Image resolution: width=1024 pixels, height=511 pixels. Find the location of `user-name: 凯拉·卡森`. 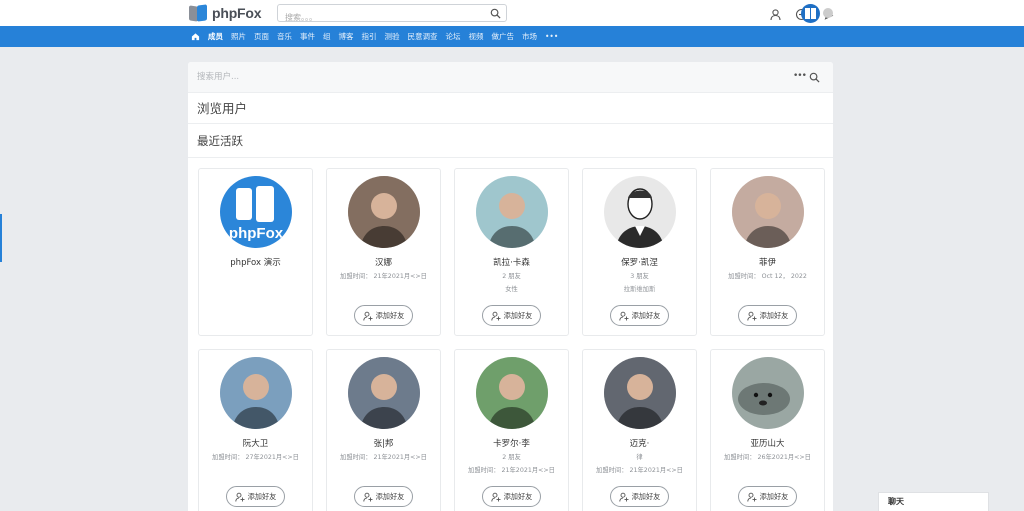

user-name: 凯拉·卡森 is located at coordinates (511, 262).